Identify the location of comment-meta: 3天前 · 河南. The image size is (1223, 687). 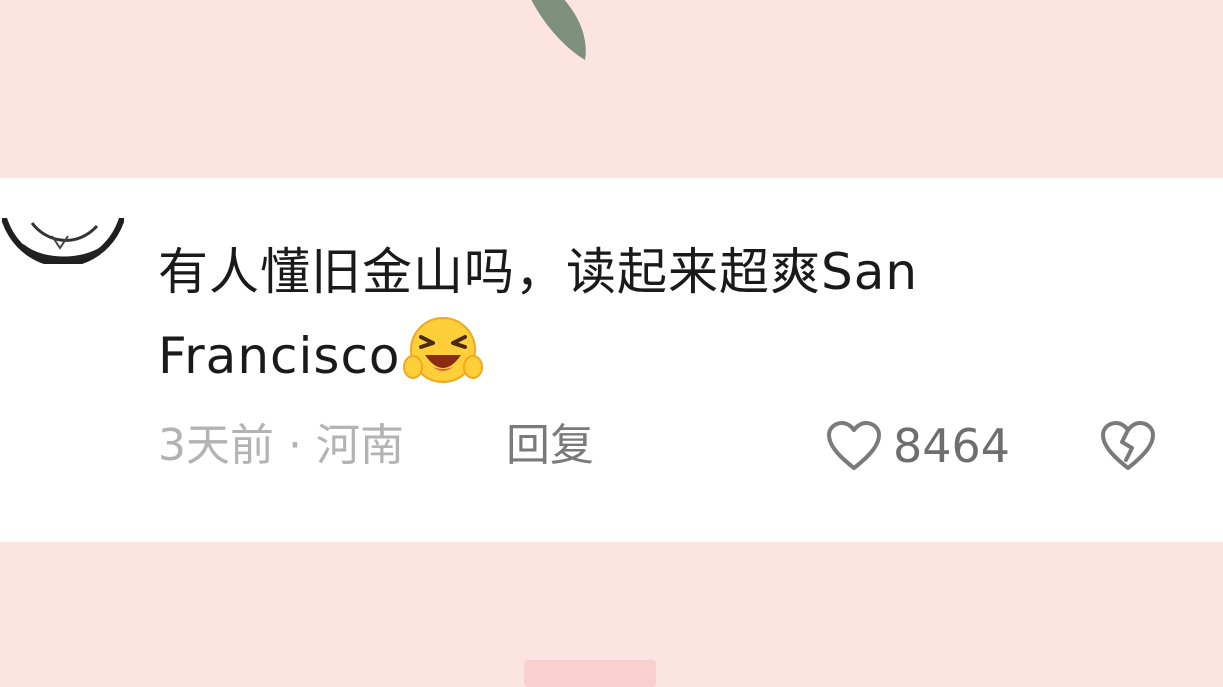
(281, 446).